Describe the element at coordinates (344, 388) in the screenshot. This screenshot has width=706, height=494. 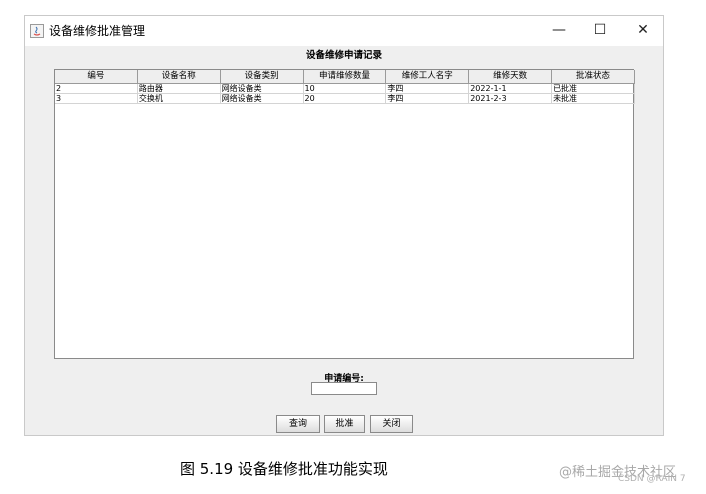
I see `request-id-input` at that location.